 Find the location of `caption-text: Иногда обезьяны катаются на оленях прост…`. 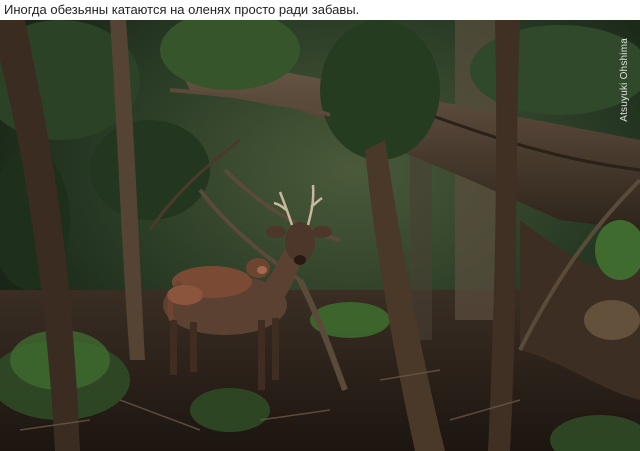

caption-text: Иногда обезьяны катаются на оленях прост… is located at coordinates (182, 9).